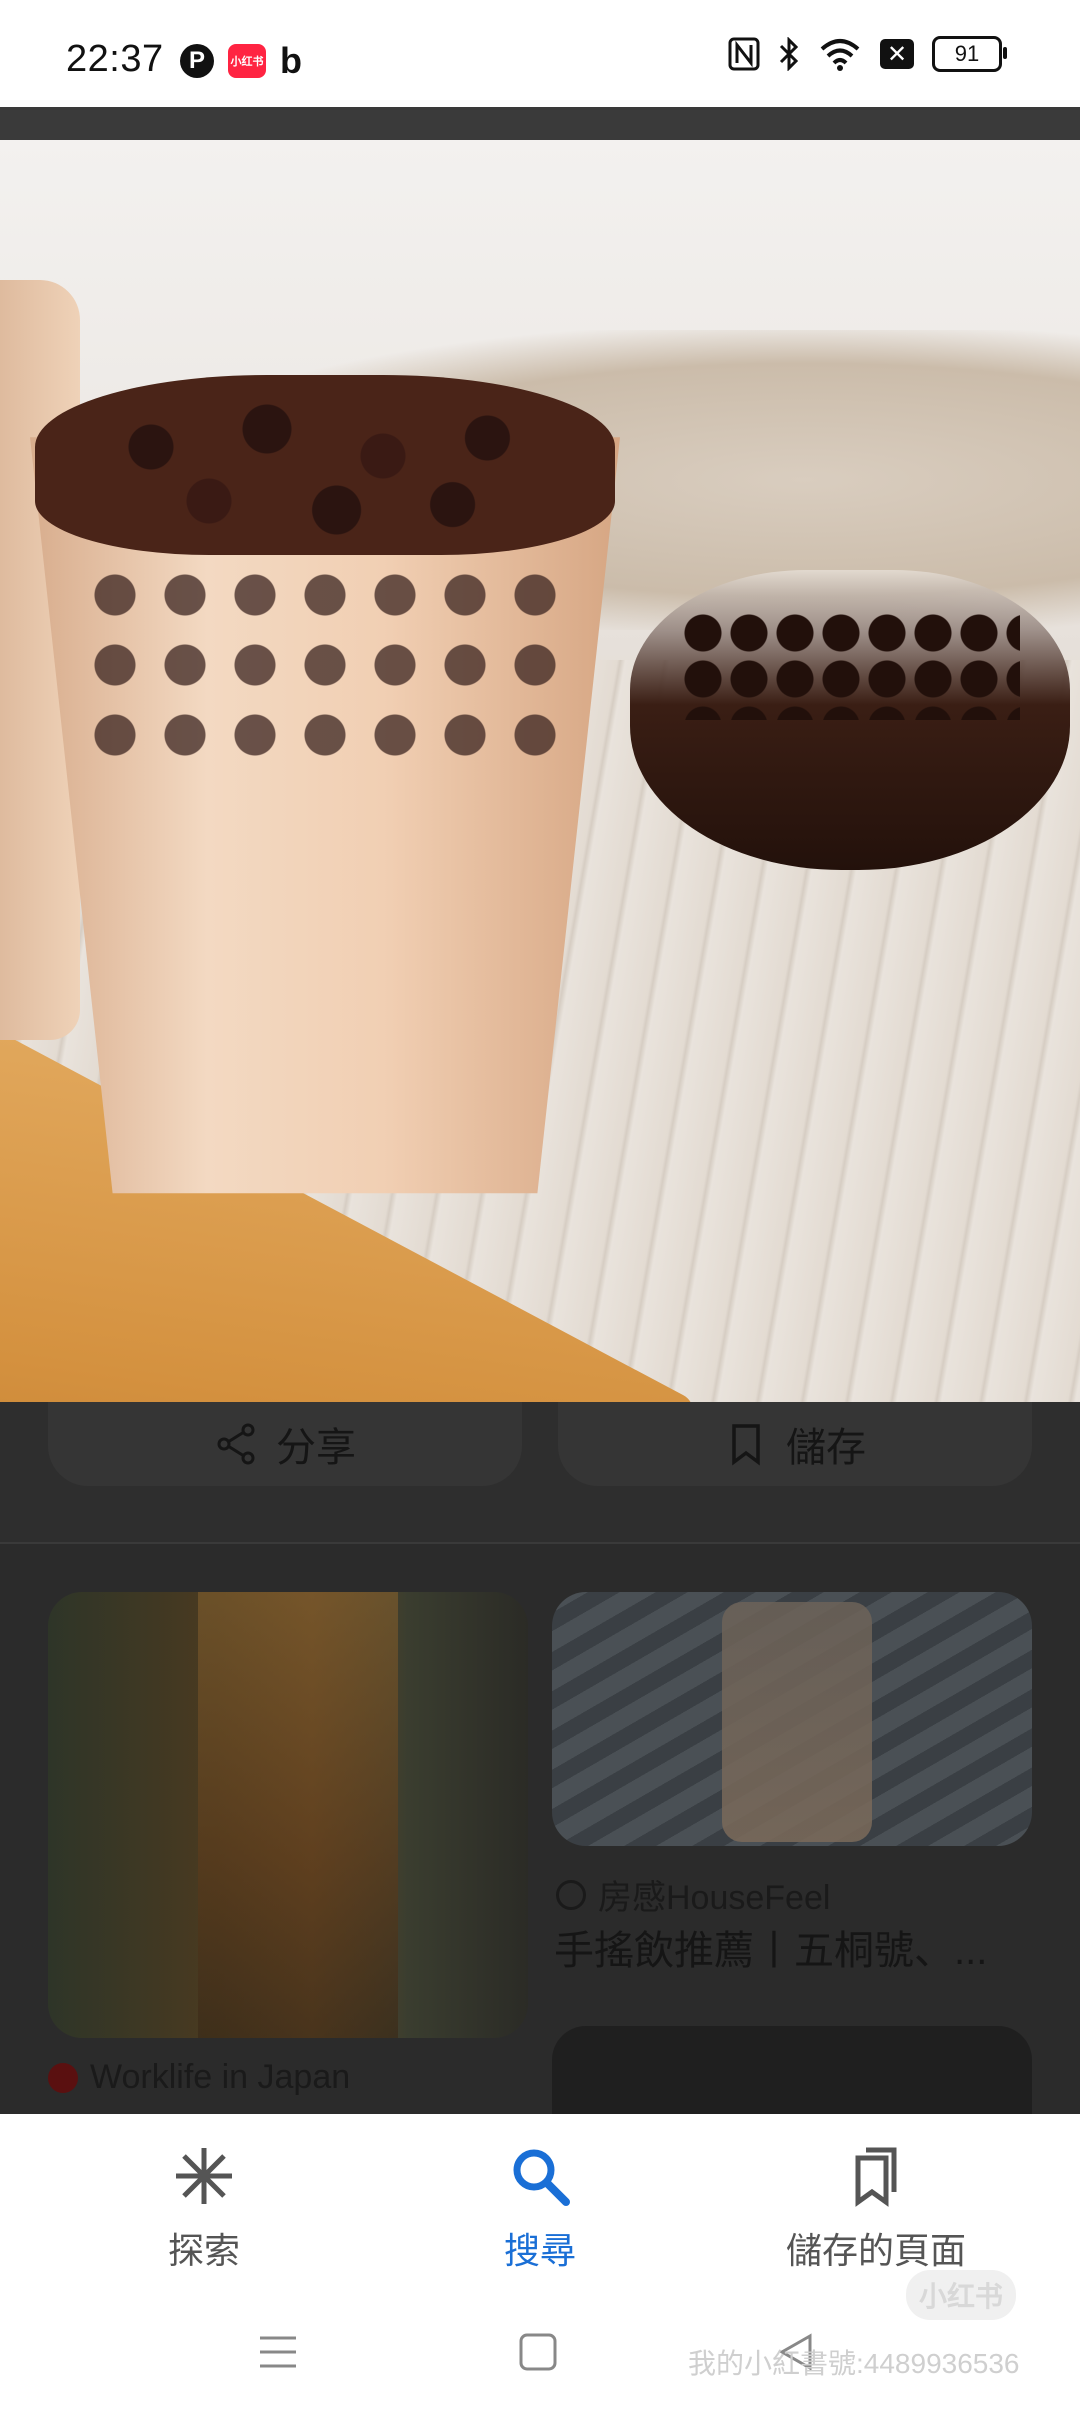 This screenshot has width=1080, height=2412. What do you see at coordinates (539, 2250) in the screenshot?
I see `nav-search-label: 搜尋` at bounding box center [539, 2250].